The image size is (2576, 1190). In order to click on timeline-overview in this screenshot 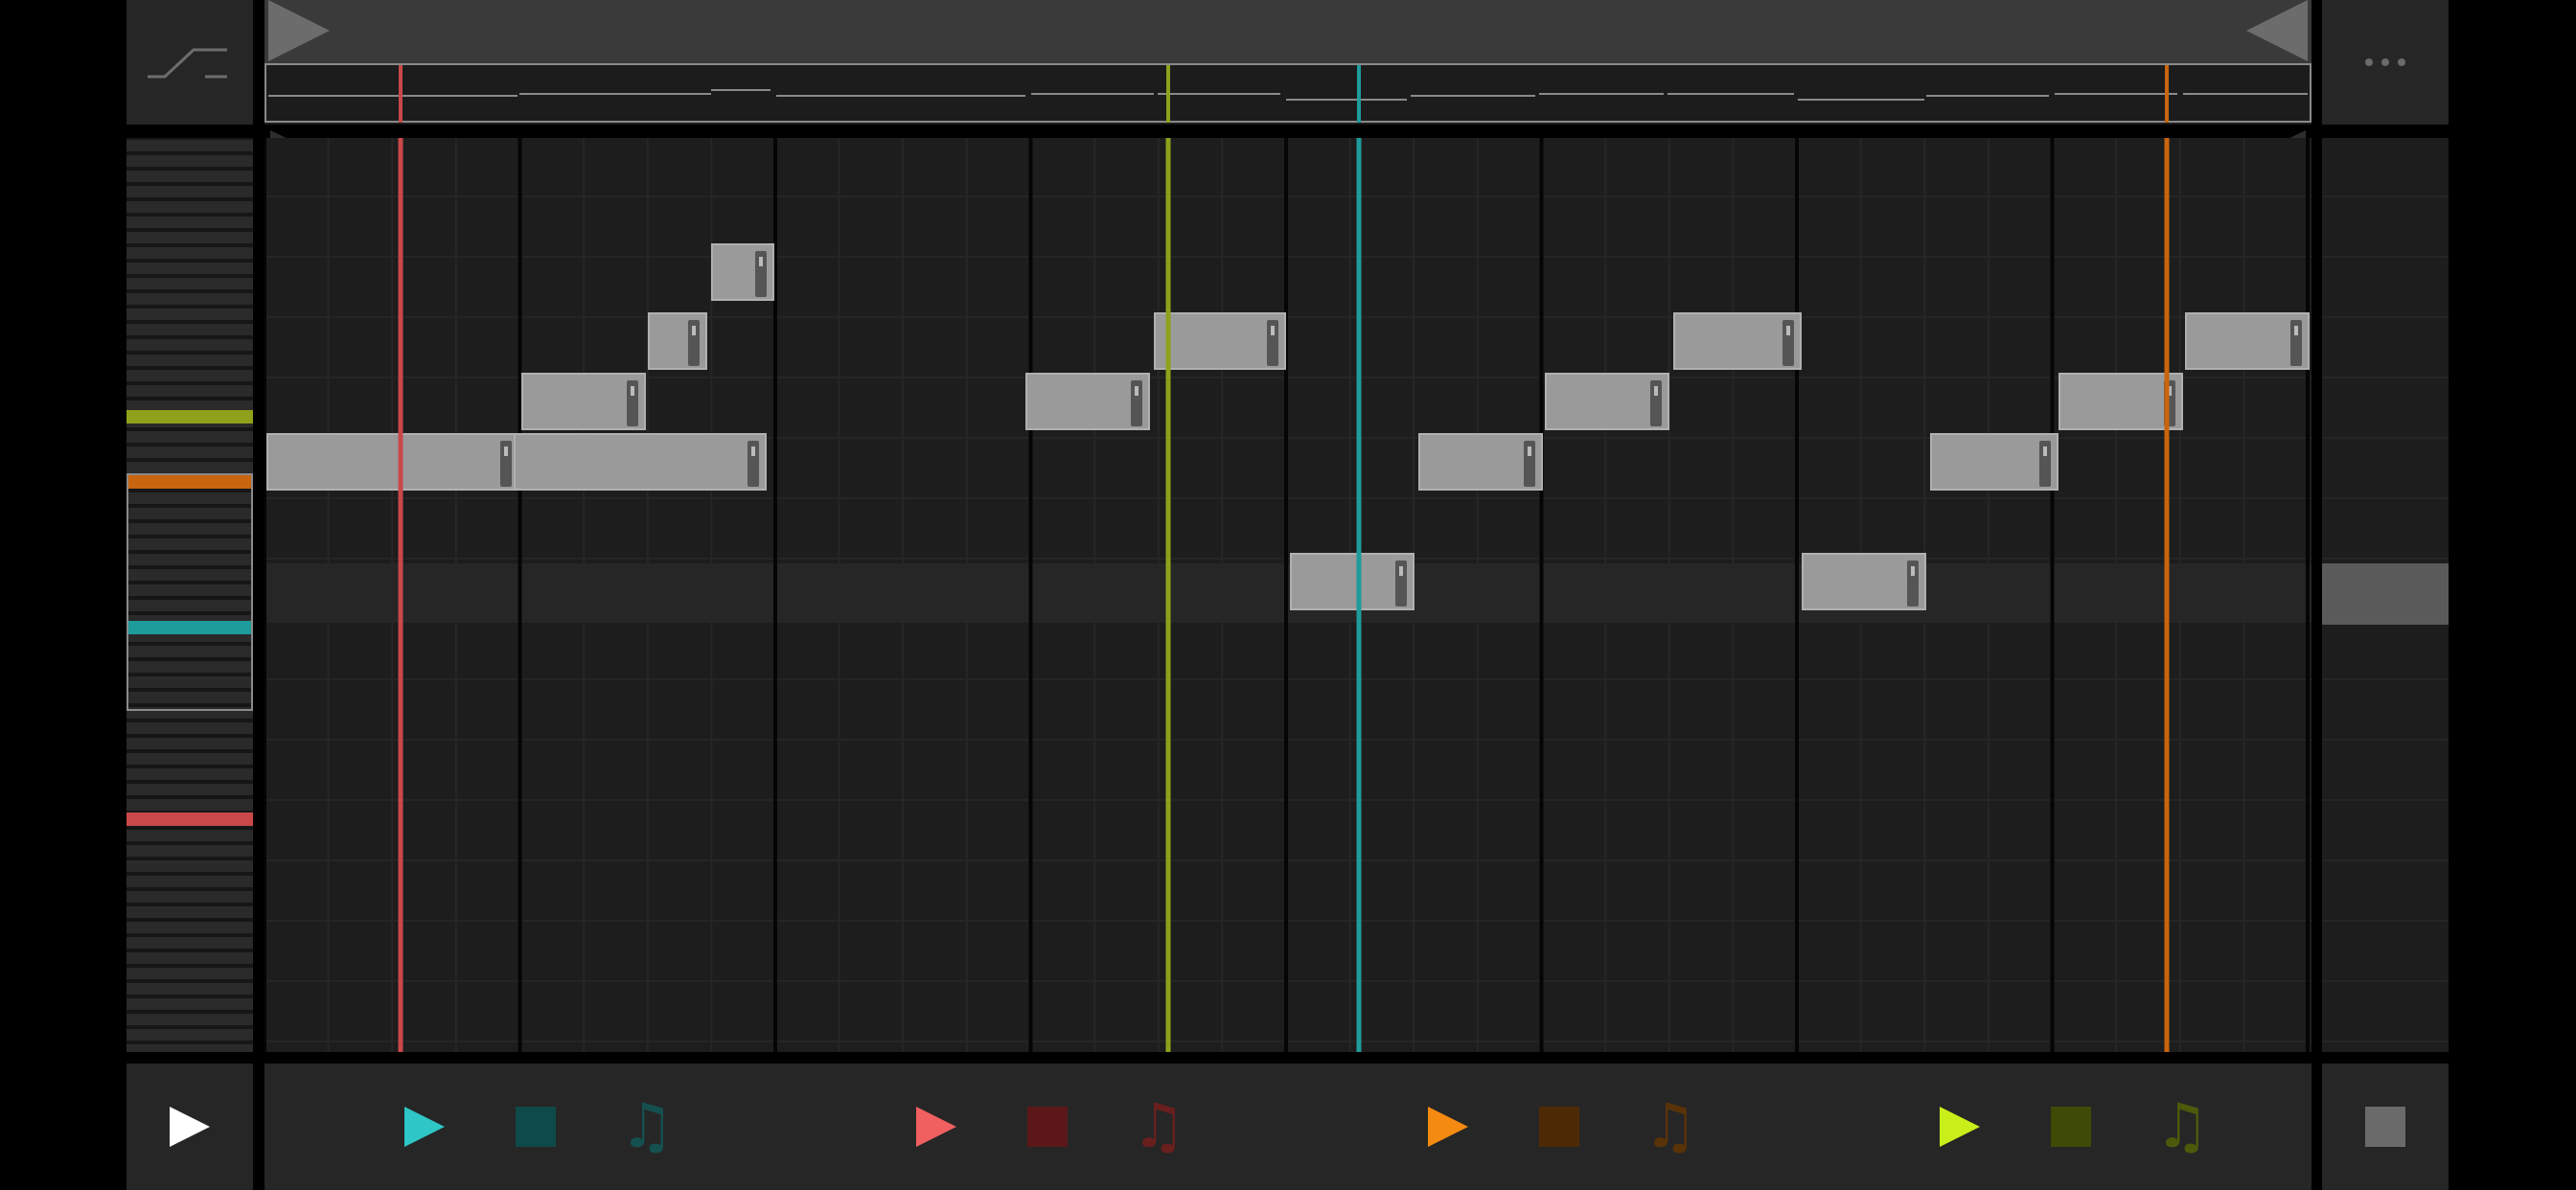, I will do `click(1288, 93)`.